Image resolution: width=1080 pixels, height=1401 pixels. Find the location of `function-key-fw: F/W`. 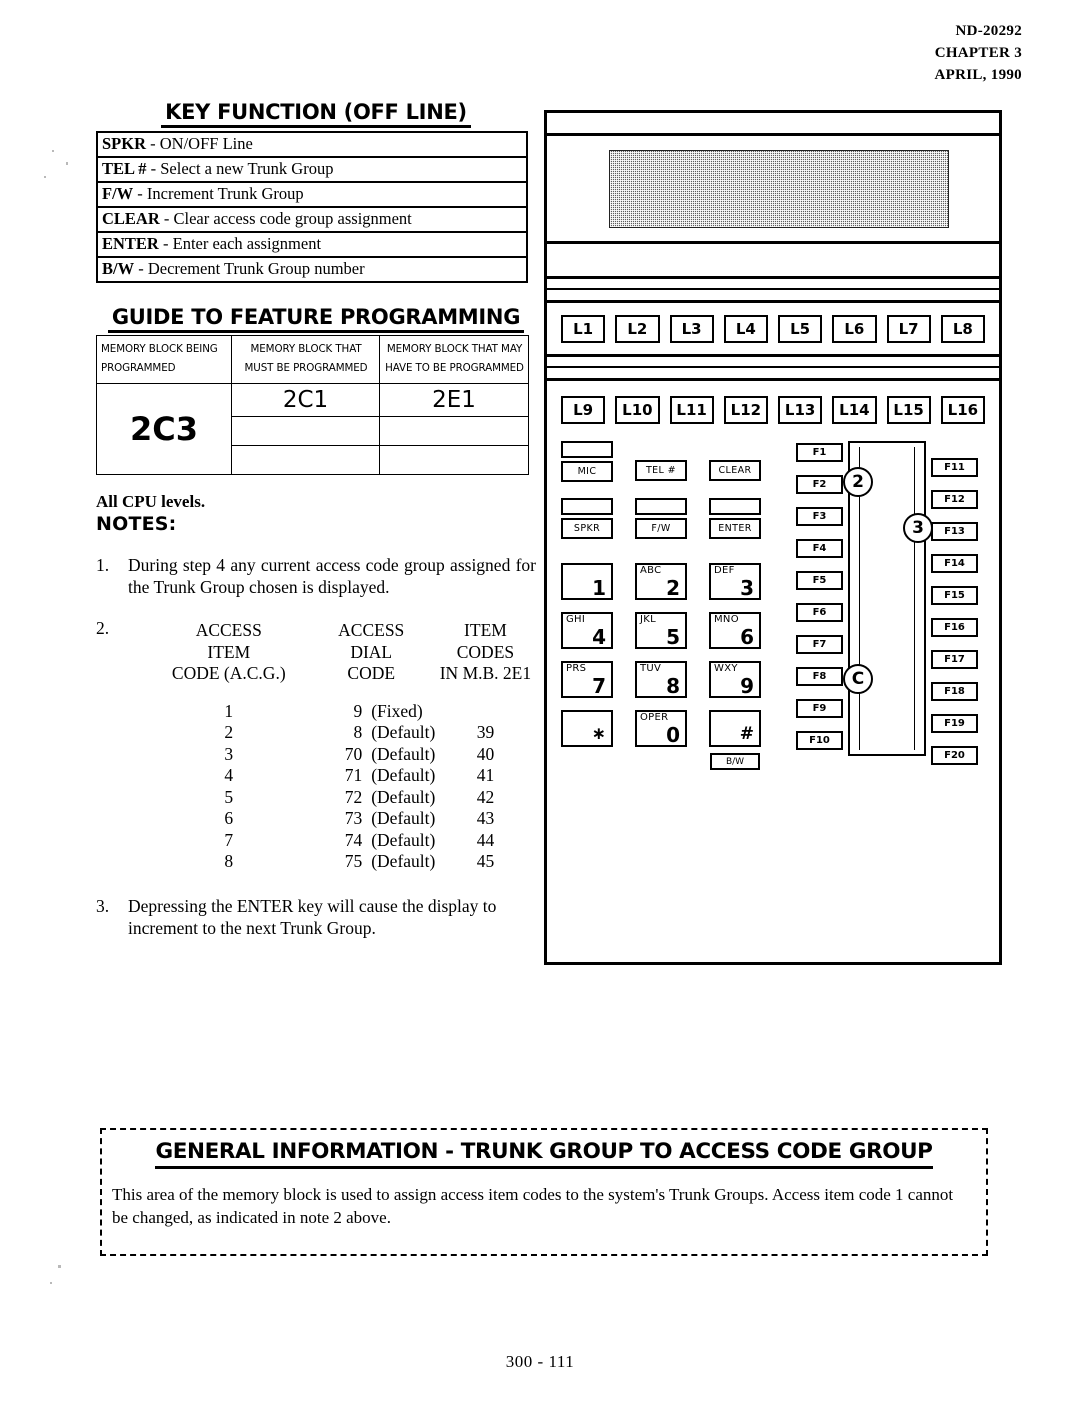

function-key-fw: F/W is located at coordinates (661, 518).